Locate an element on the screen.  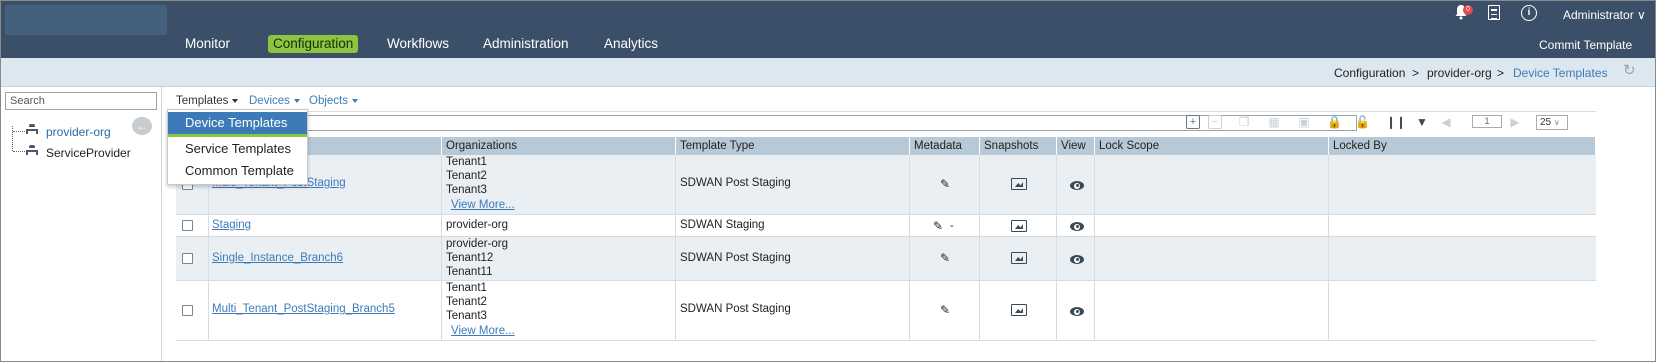
col-locked-by: Locked By is located at coordinates (1462, 146).